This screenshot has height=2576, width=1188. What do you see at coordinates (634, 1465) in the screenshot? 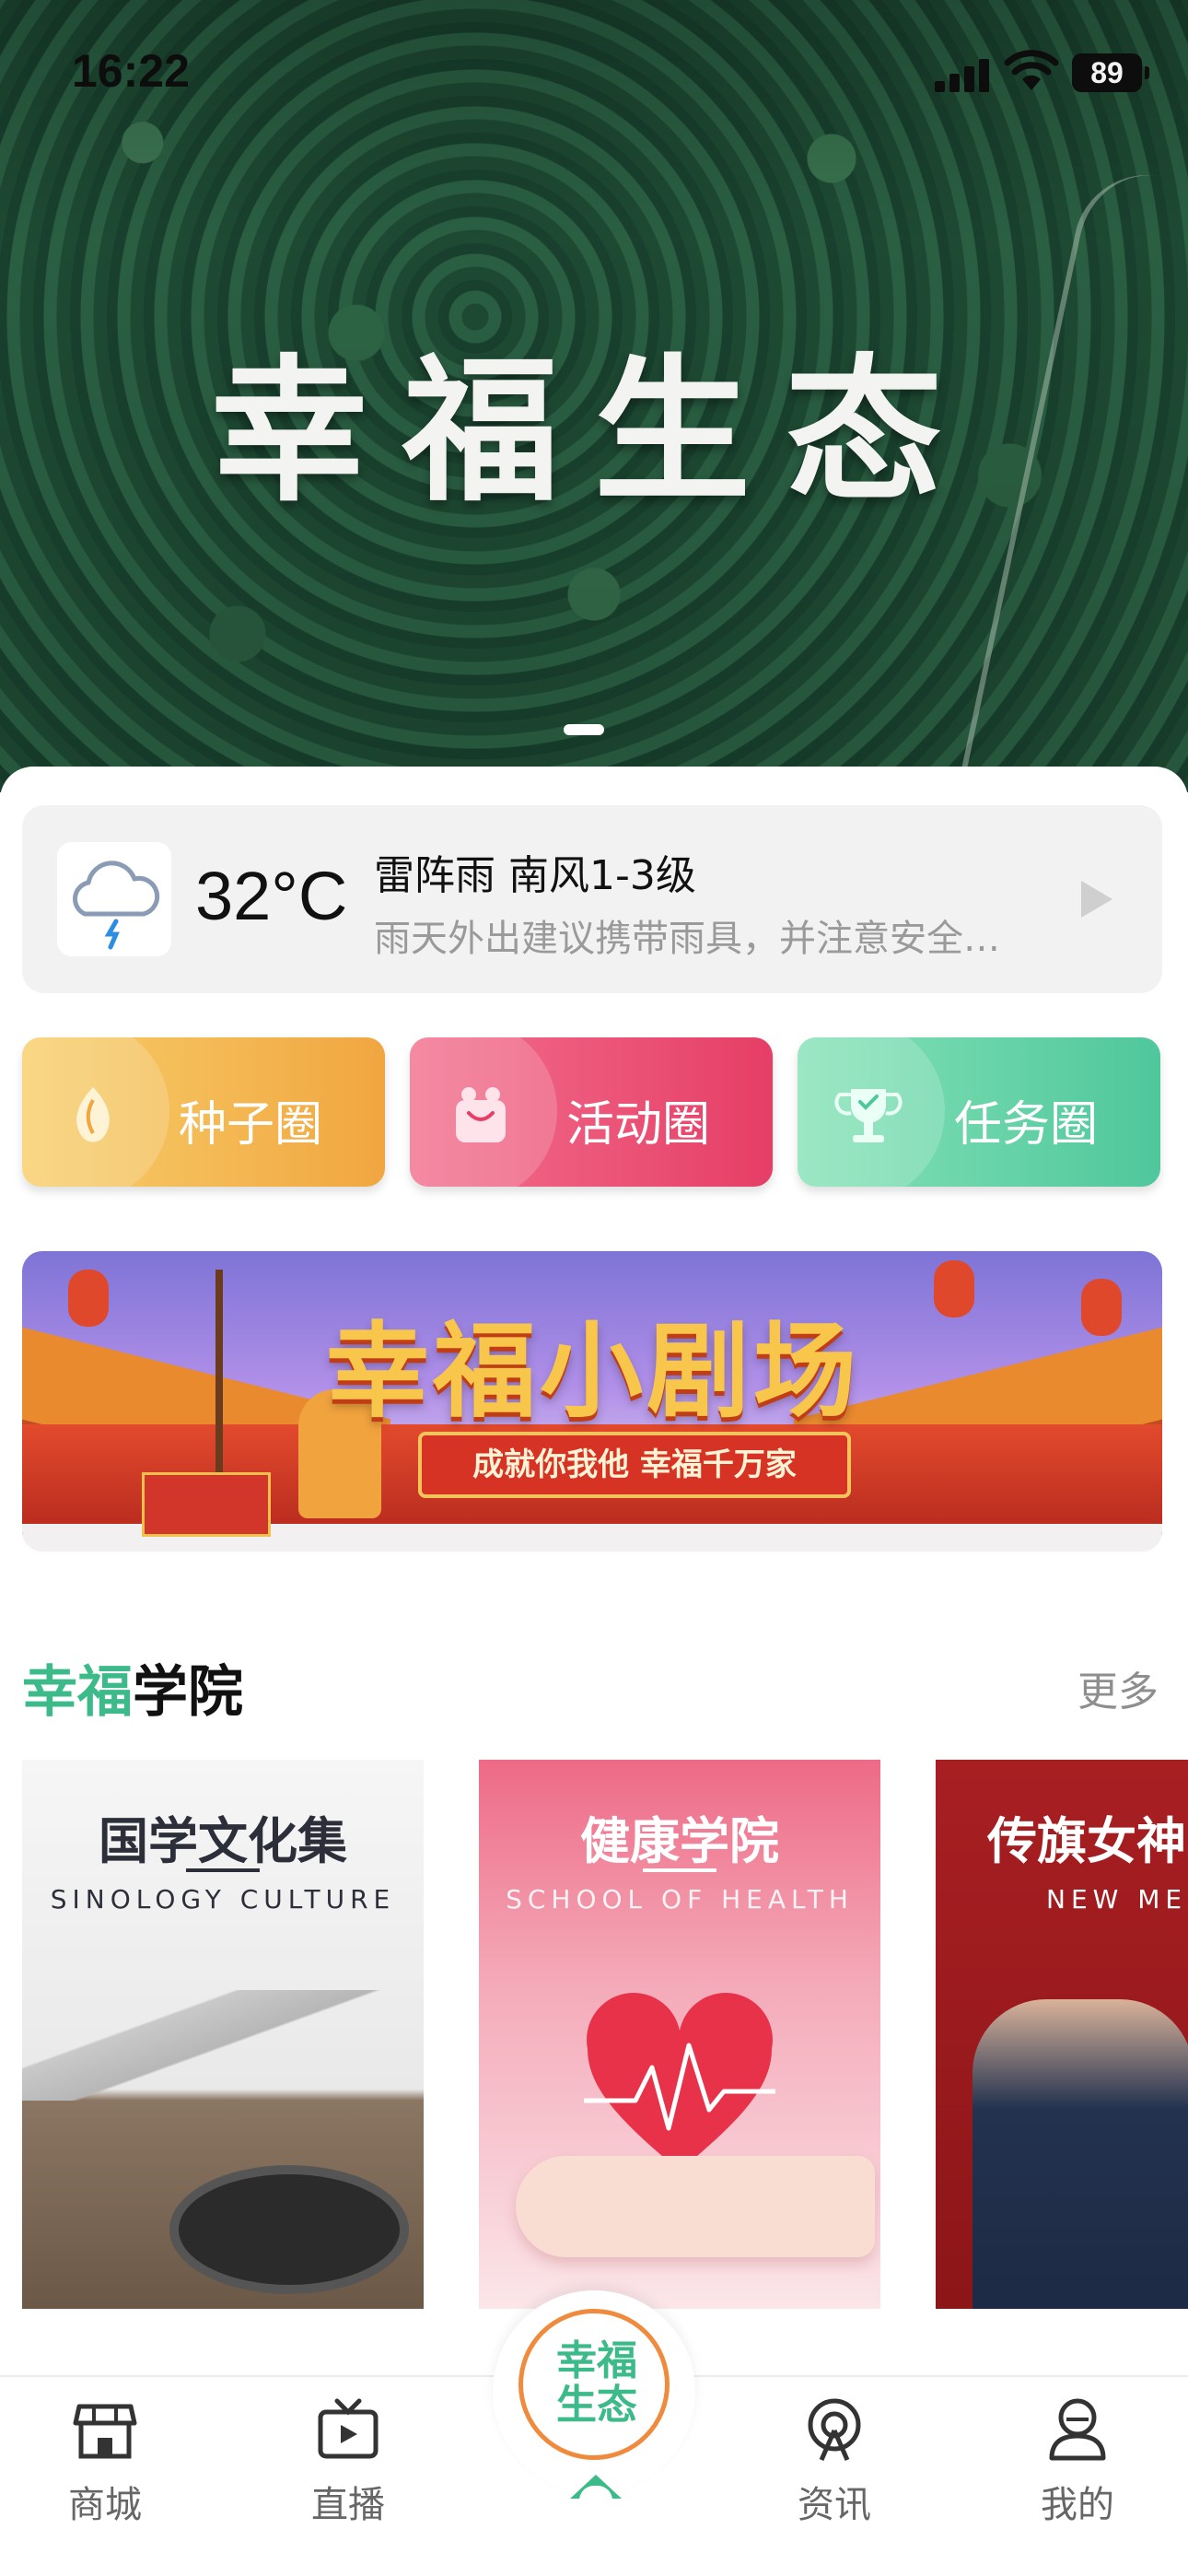
I see `banner-subtitle: 成就你我他 幸福千万家` at bounding box center [634, 1465].